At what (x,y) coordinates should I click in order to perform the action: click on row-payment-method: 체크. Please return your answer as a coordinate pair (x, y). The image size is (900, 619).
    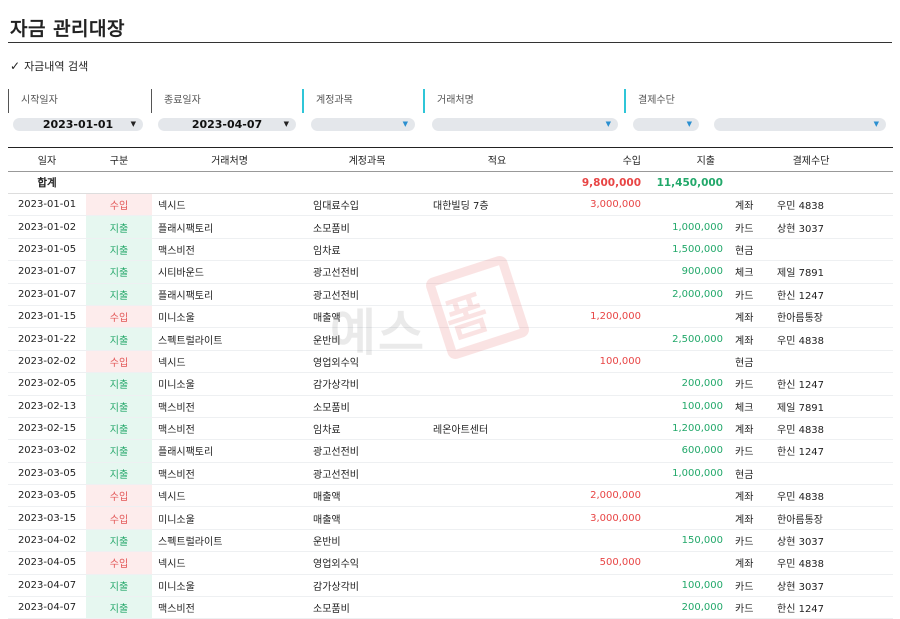
    Looking at the image, I should click on (750, 406).